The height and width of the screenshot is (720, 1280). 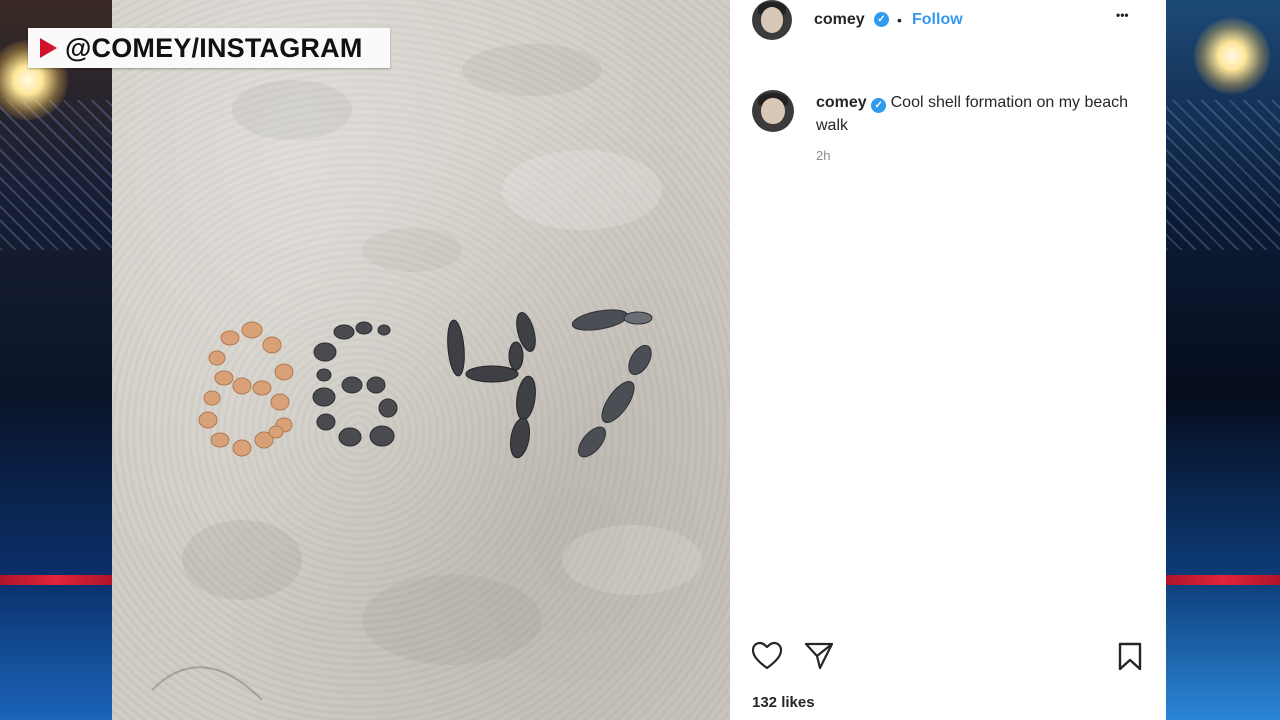 I want to click on caption-avatar, so click(x=773, y=111).